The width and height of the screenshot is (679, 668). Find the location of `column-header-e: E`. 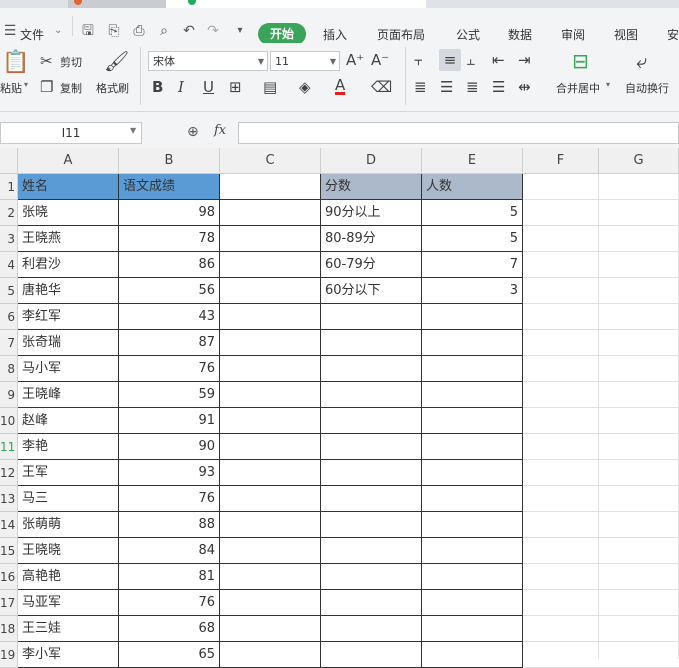

column-header-e: E is located at coordinates (472, 161).